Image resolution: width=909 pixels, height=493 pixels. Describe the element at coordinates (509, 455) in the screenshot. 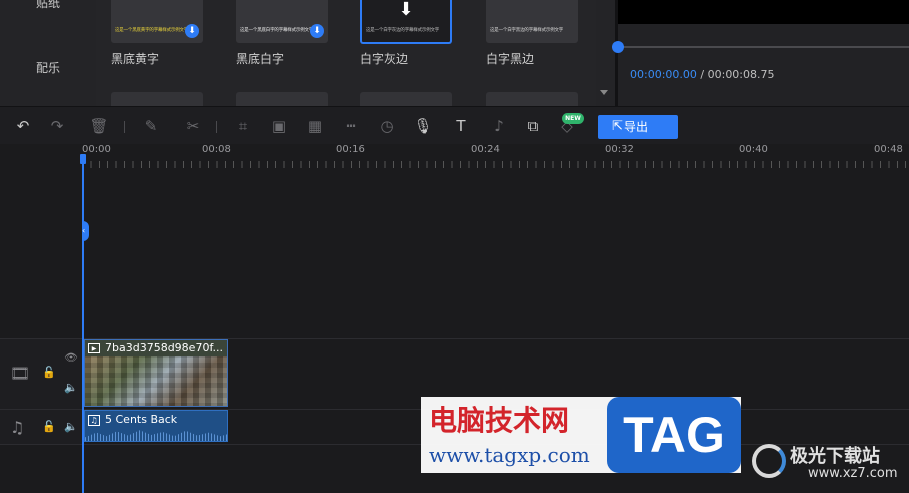

I see `watermark-url: www.tagxp.com` at that location.